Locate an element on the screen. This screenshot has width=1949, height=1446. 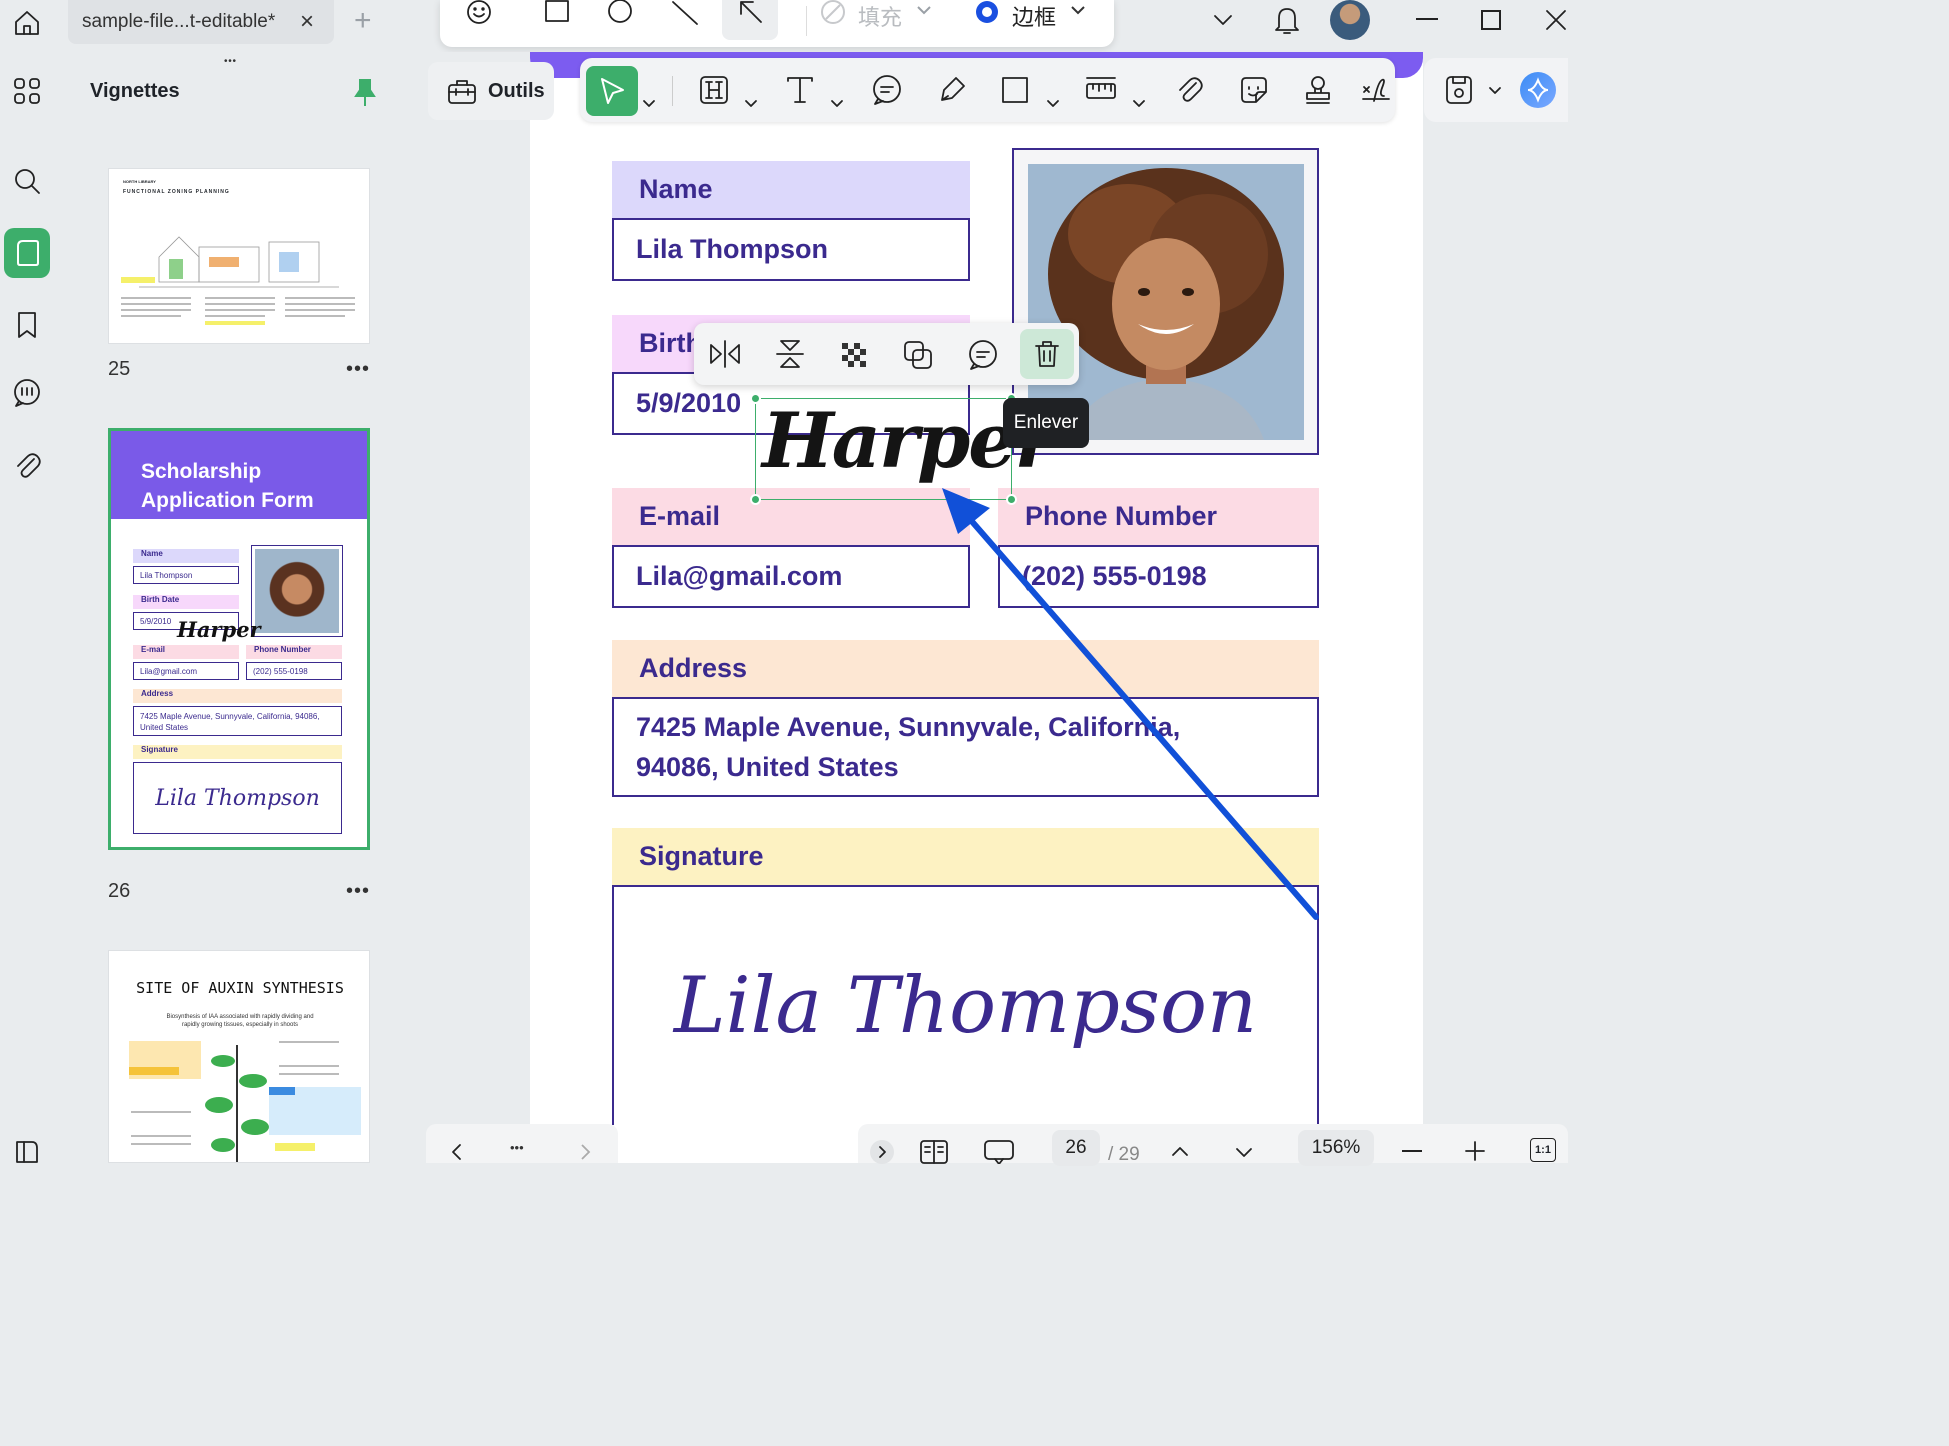
actual-size-button: 1:1 is located at coordinates (1543, 1150).